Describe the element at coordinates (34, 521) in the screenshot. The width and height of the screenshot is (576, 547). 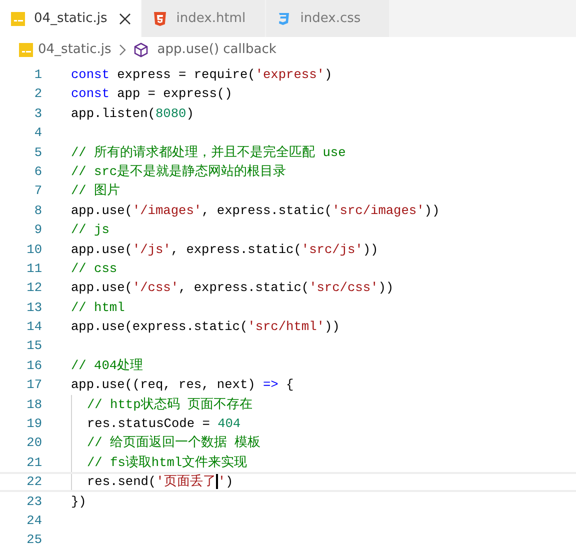
I see `line-number: 24` at that location.